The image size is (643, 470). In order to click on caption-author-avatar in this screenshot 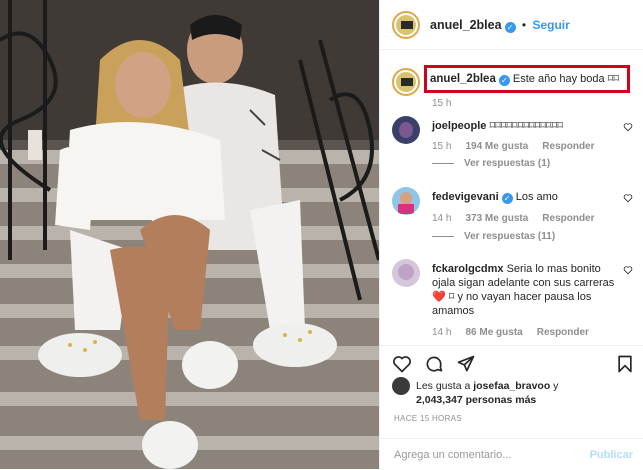, I will do `click(406, 82)`.